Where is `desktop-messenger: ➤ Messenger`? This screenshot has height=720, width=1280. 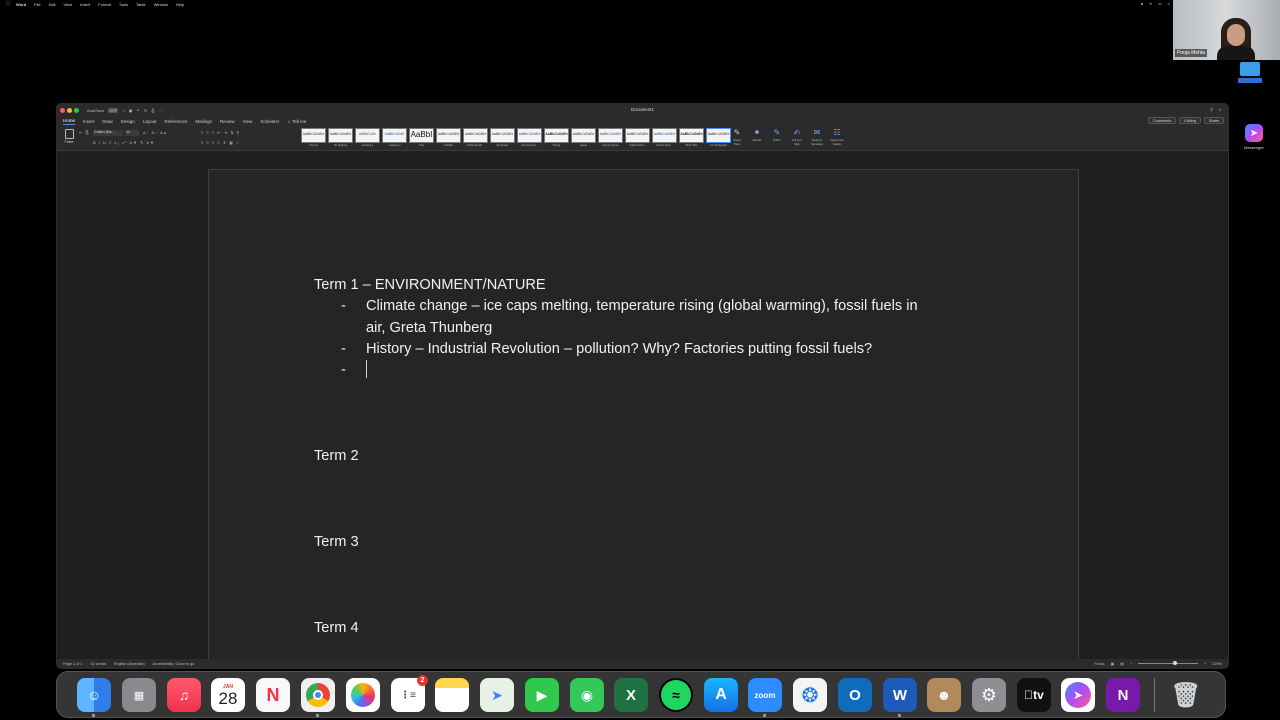
desktop-messenger: ➤ Messenger is located at coordinates (1254, 137).